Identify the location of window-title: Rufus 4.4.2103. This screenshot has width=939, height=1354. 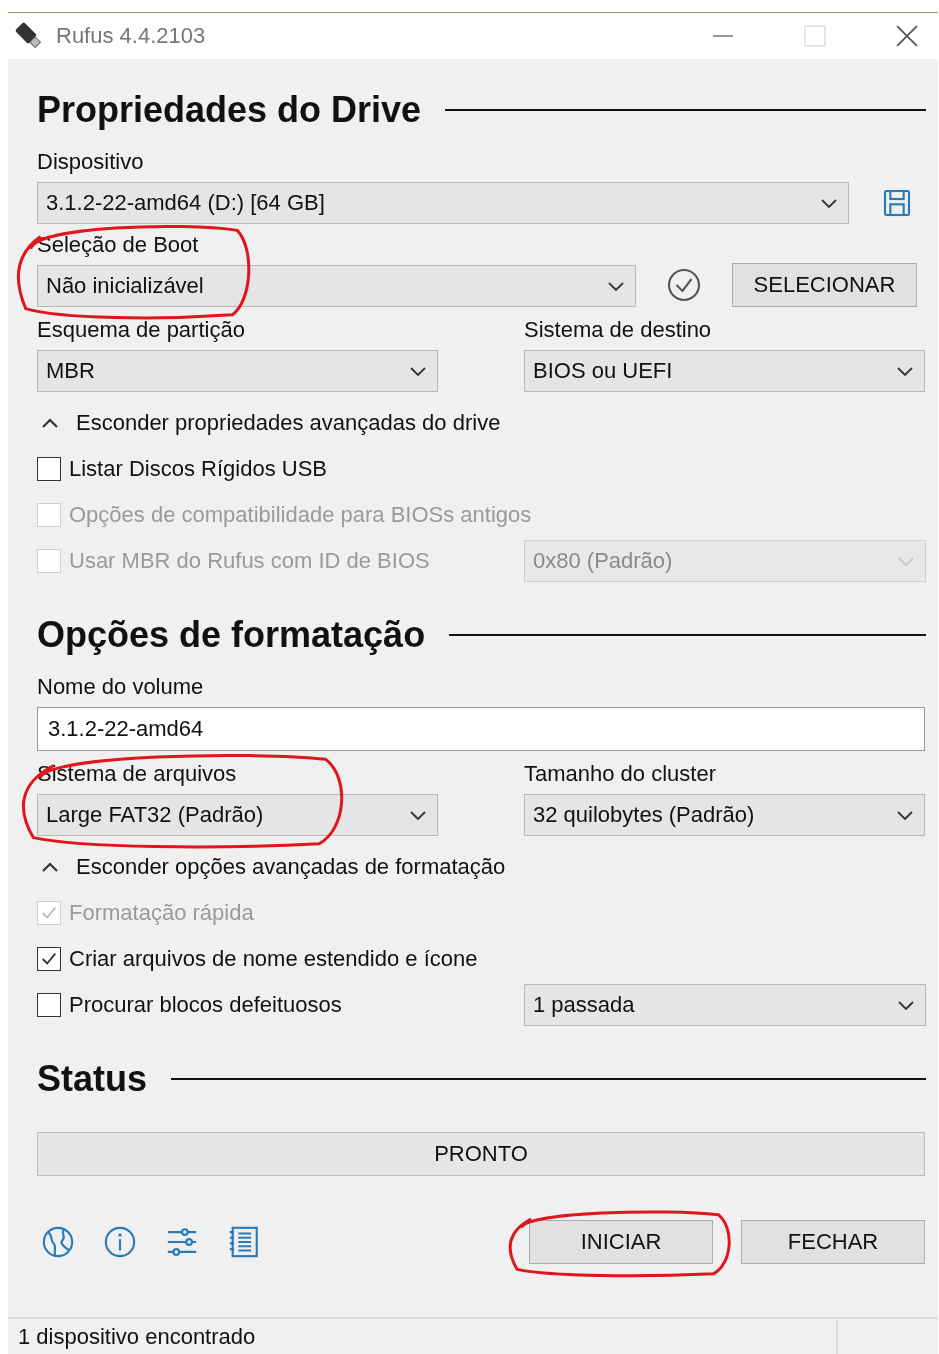
(131, 36).